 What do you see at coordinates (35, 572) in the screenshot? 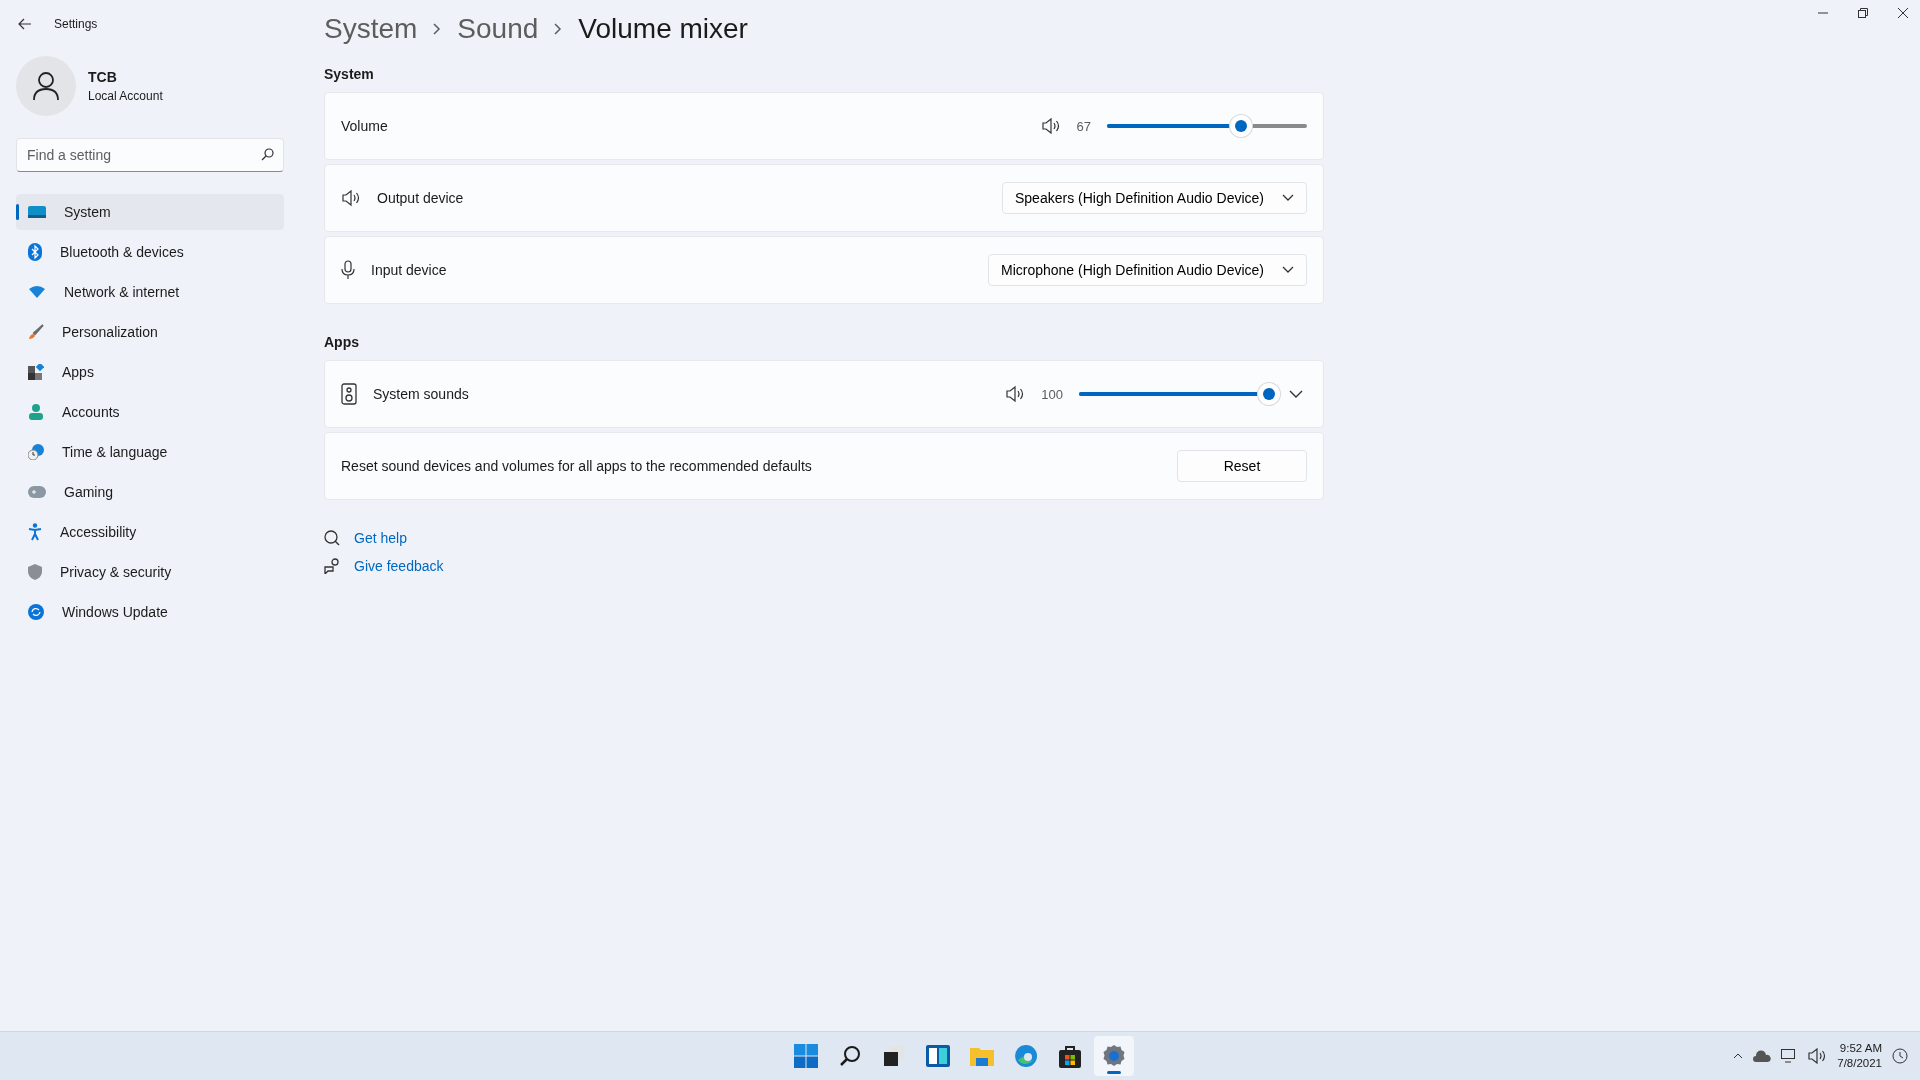
I see `shield-icon` at bounding box center [35, 572].